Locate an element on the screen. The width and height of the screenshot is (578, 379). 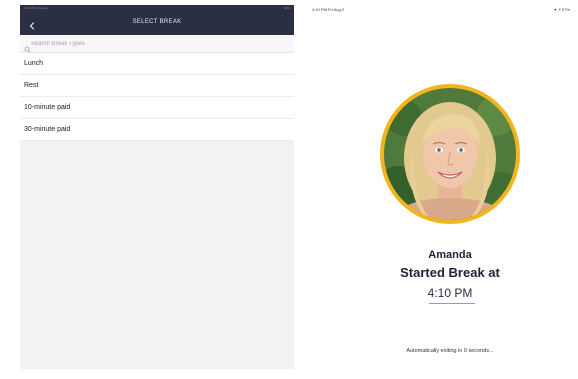
list-item: 10-minute paid is located at coordinates (157, 108).